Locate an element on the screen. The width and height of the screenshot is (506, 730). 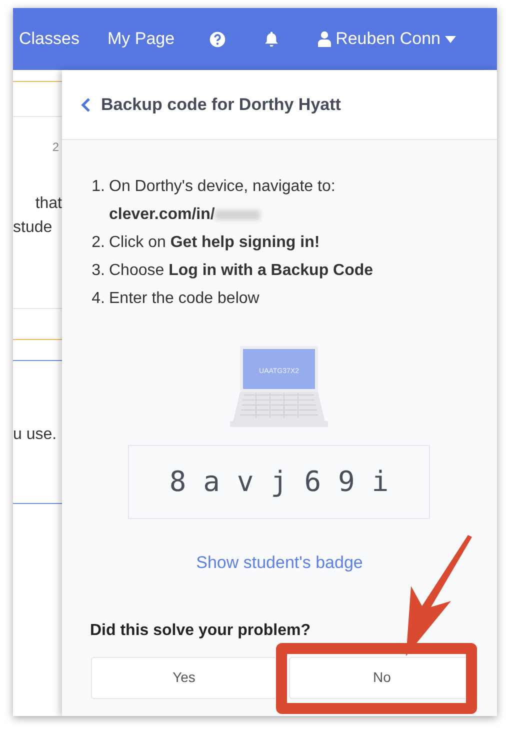
help-icon is located at coordinates (217, 39).